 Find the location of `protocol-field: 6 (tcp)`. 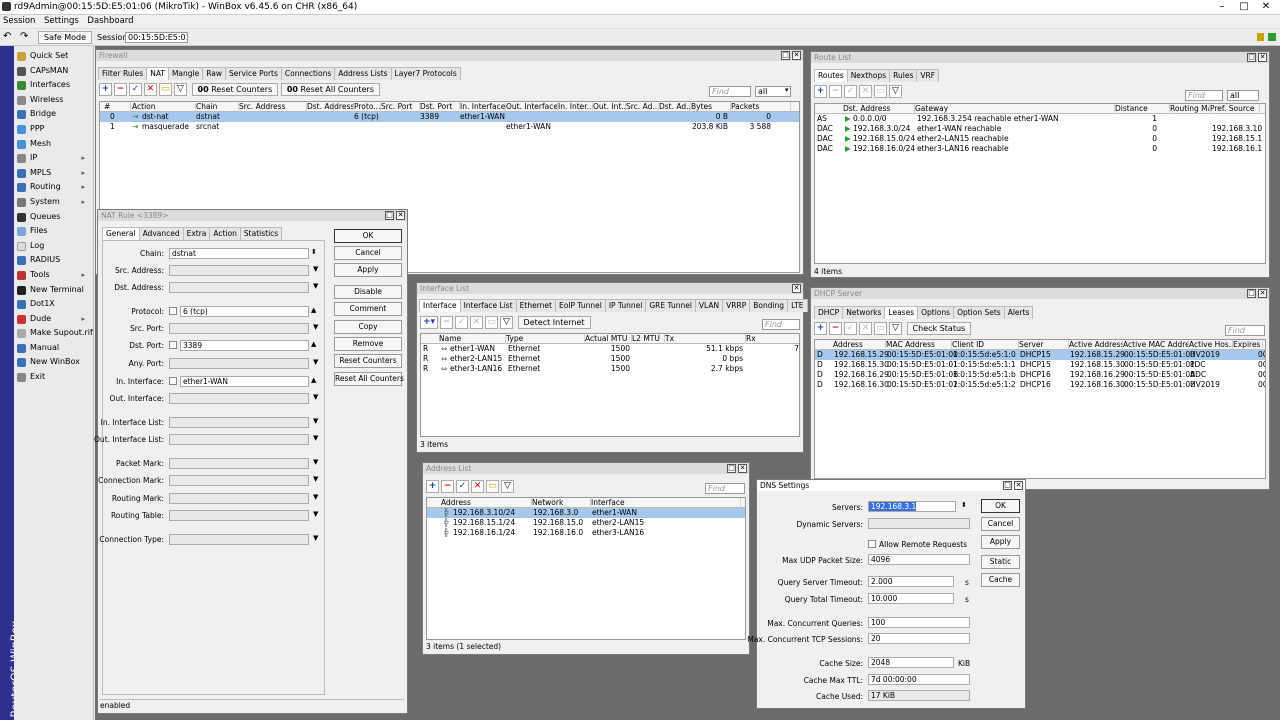

protocol-field: 6 (tcp) is located at coordinates (244, 311).